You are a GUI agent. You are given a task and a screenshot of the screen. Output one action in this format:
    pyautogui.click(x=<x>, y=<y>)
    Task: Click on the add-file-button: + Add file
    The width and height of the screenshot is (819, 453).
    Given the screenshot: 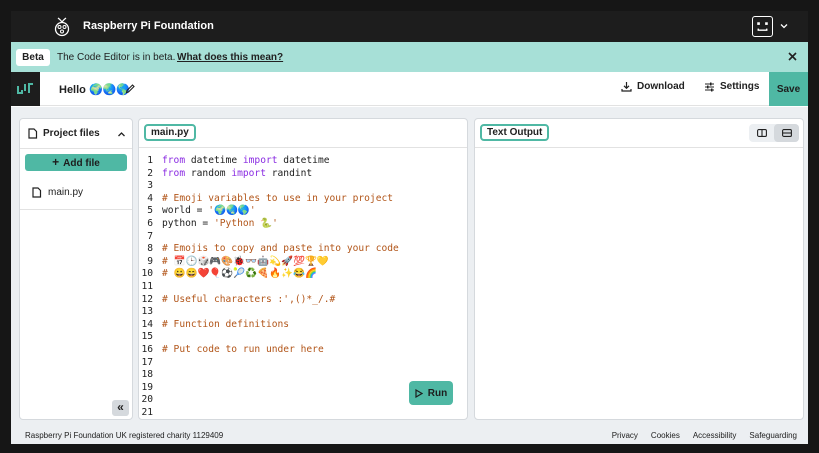 What is the action you would take?
    pyautogui.click(x=76, y=162)
    